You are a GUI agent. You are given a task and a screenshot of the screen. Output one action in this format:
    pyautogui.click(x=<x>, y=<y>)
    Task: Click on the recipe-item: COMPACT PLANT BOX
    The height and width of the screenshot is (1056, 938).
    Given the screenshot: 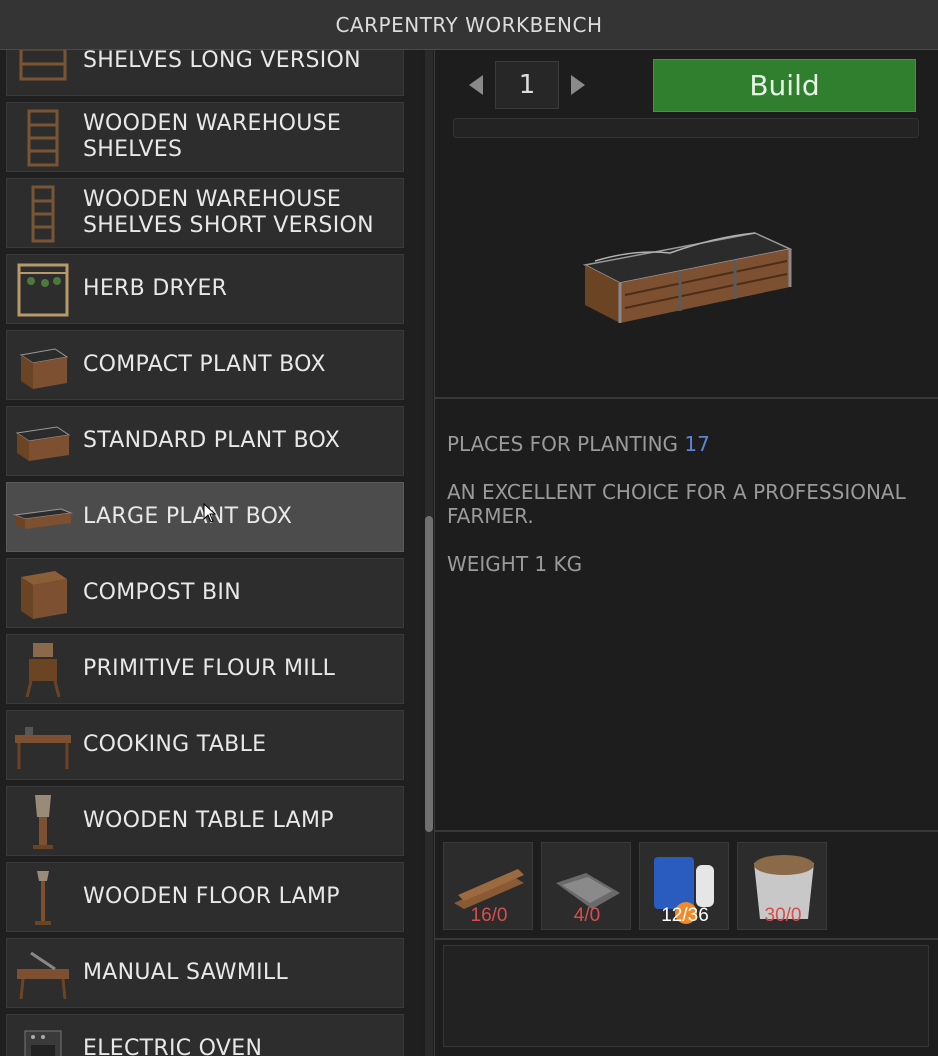 What is the action you would take?
    pyautogui.click(x=205, y=365)
    